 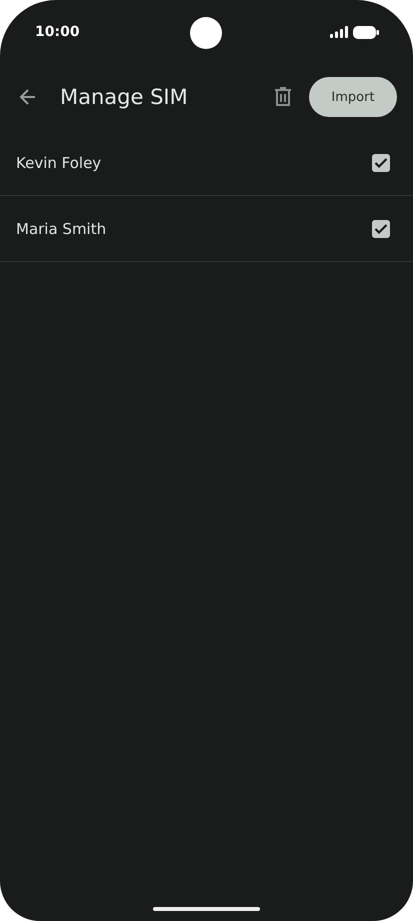 What do you see at coordinates (339, 32) in the screenshot?
I see `signal-icon` at bounding box center [339, 32].